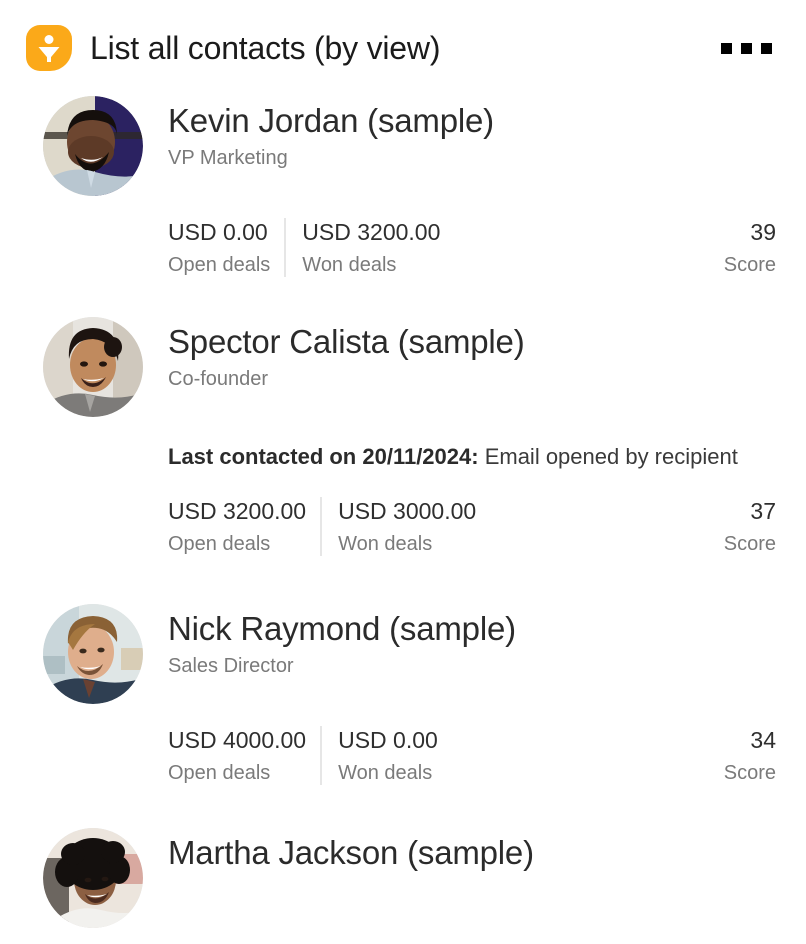  Describe the element at coordinates (228, 157) in the screenshot. I see `contact-role: VP Marketing` at that location.